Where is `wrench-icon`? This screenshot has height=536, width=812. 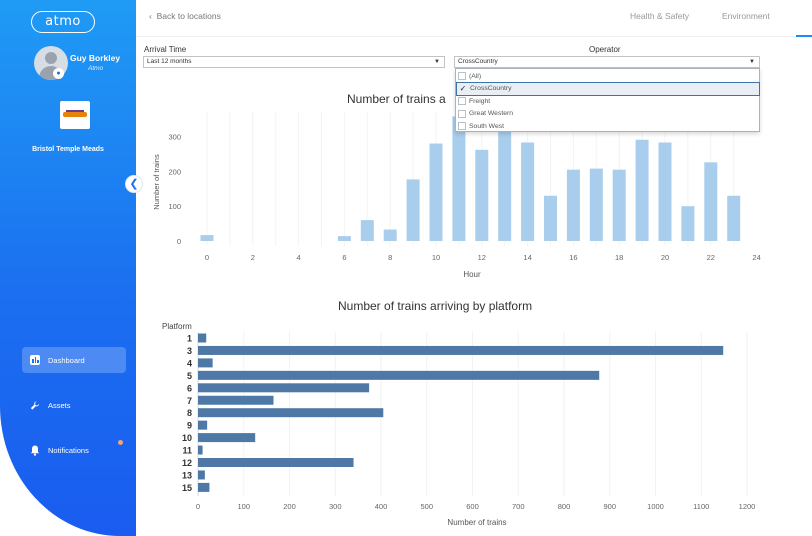 wrench-icon is located at coordinates (35, 405).